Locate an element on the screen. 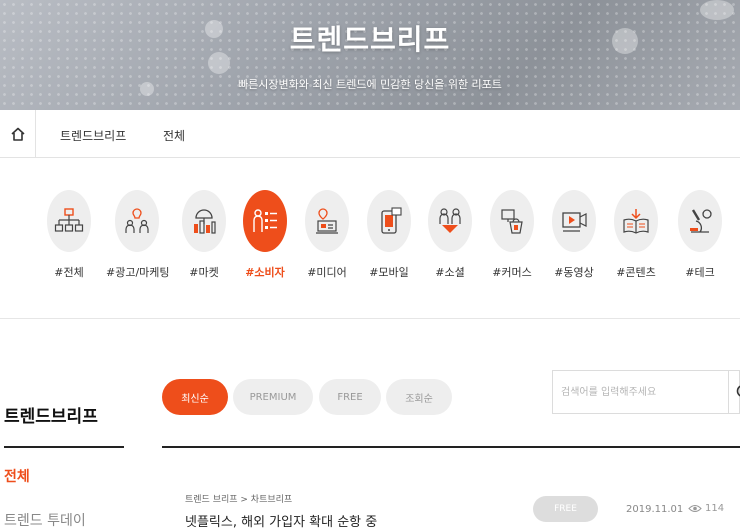  consumer-icon is located at coordinates (265, 220).